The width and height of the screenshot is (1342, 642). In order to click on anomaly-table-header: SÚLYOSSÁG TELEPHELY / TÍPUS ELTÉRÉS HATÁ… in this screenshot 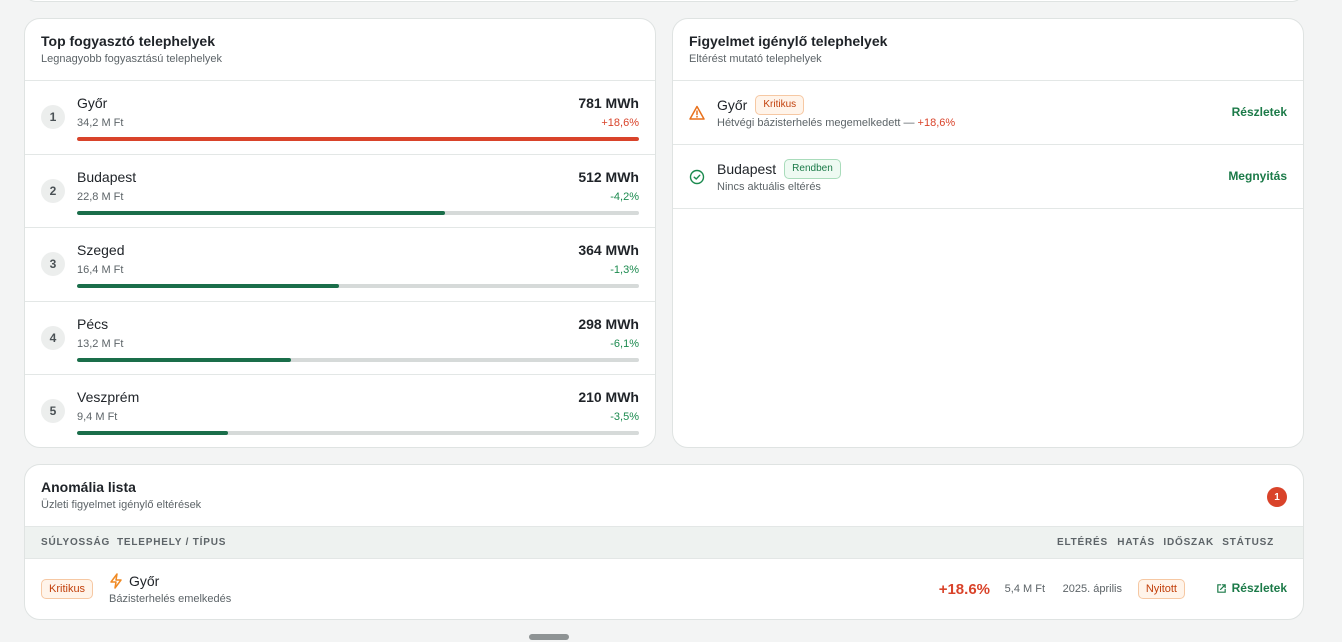, I will do `click(664, 543)`.